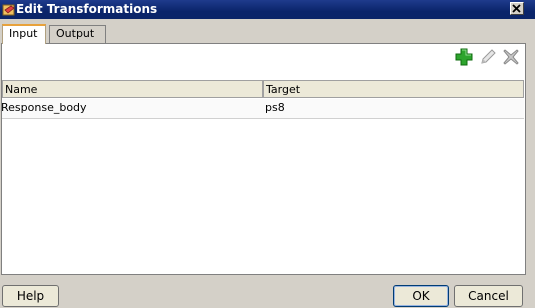  Describe the element at coordinates (267, 9) in the screenshot. I see `title-bar: Edit Transformations` at that location.